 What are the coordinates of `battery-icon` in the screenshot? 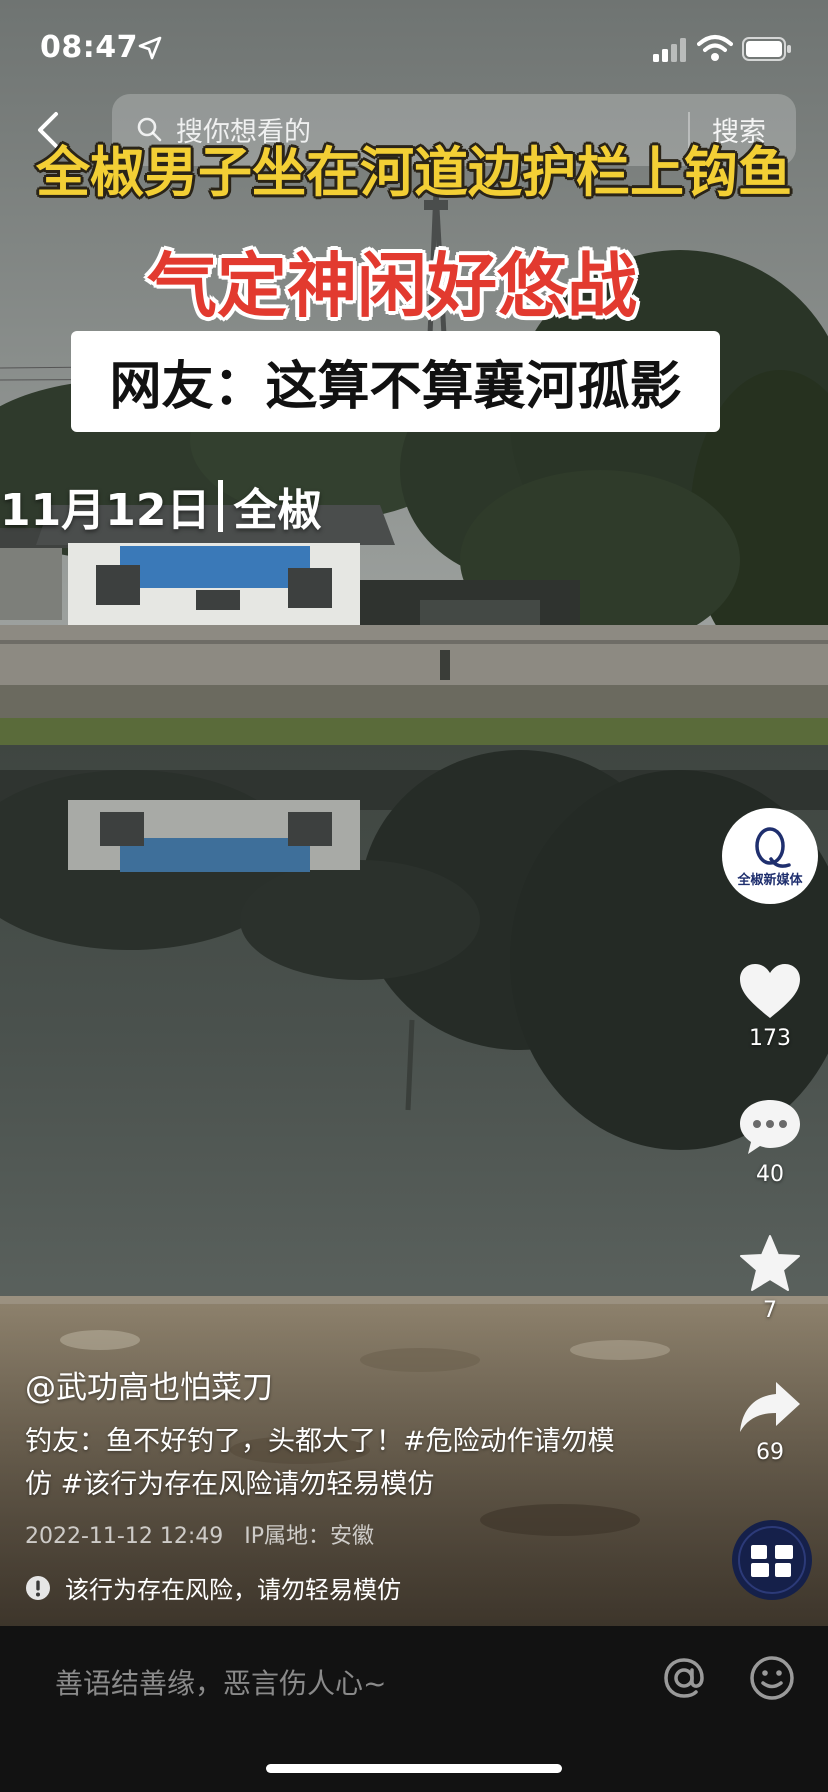 It's located at (766, 49).